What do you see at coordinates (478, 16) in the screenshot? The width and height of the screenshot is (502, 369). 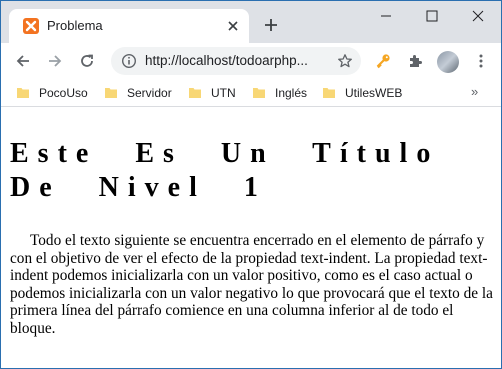 I see `window-close-icon` at bounding box center [478, 16].